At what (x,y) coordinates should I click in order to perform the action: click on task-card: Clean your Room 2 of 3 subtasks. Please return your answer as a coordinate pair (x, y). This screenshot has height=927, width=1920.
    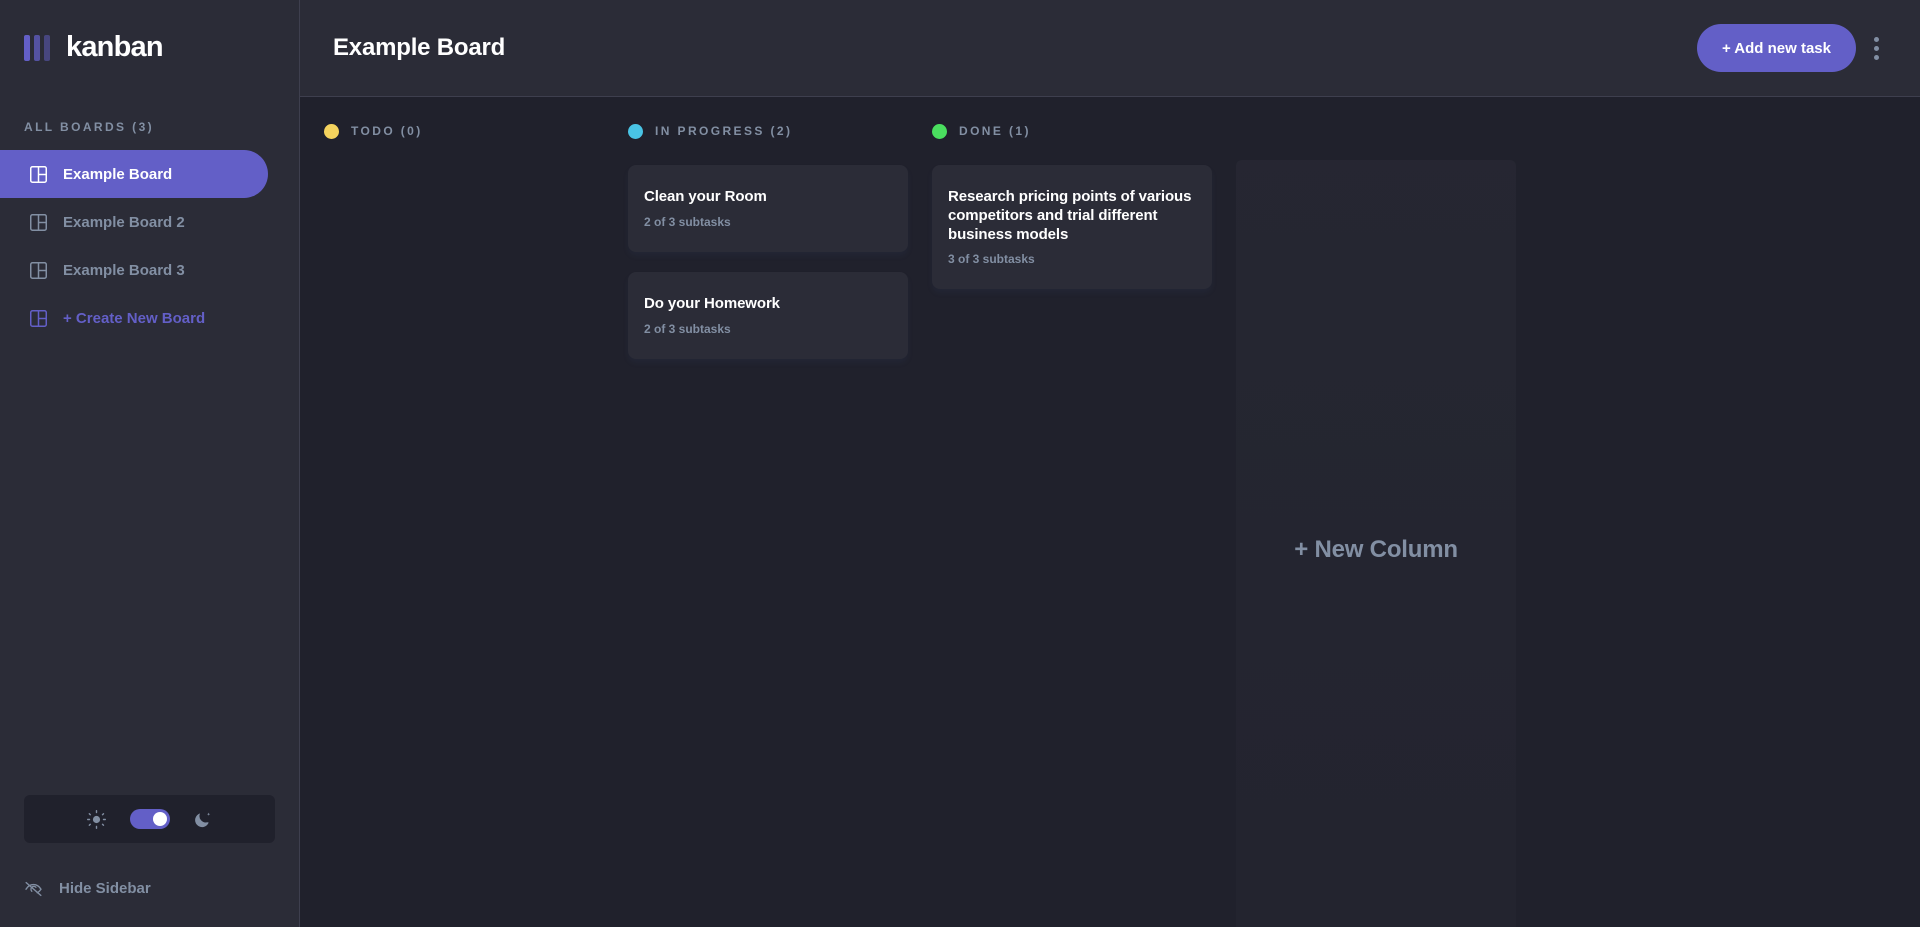
    Looking at the image, I should click on (768, 208).